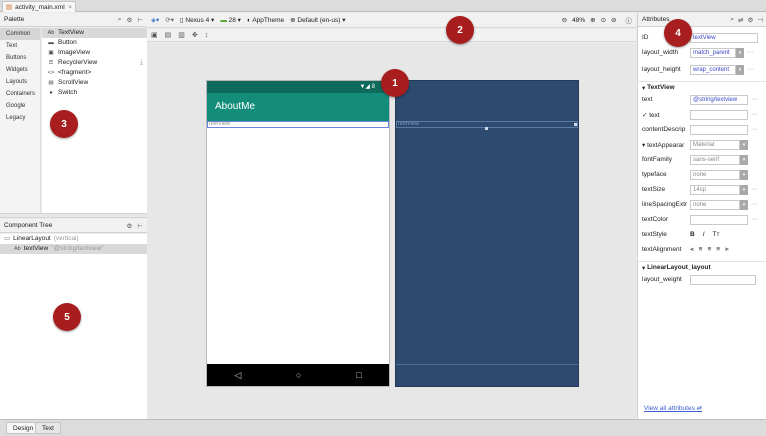 This screenshot has height=436, width=766. What do you see at coordinates (298, 124) in the screenshot?
I see `textview-preview: TextView` at bounding box center [298, 124].